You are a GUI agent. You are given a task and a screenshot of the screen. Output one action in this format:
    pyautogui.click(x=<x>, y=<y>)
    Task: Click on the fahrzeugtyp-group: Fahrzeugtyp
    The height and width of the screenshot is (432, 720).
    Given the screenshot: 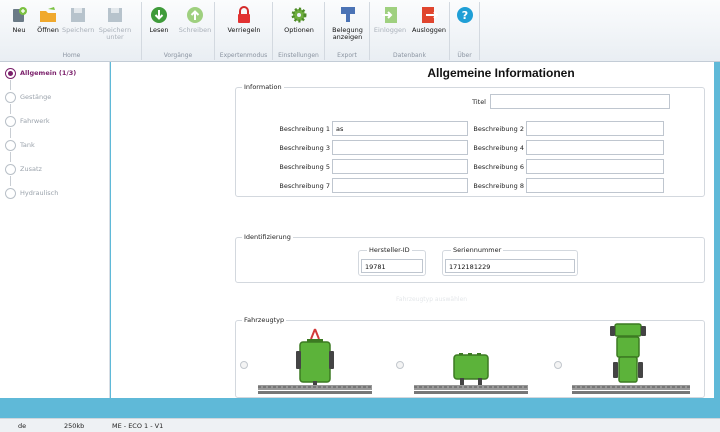 What is the action you would take?
    pyautogui.click(x=470, y=357)
    